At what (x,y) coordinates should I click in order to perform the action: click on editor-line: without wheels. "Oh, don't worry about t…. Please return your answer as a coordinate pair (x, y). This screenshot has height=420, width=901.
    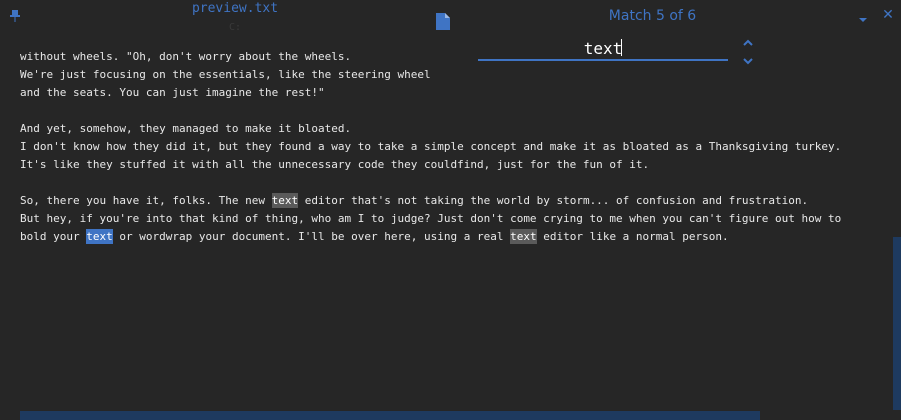
    Looking at the image, I should click on (450, 57).